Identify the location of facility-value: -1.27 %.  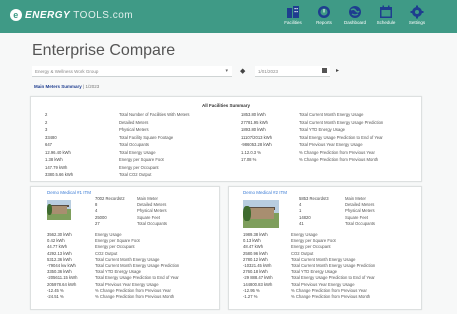
(250, 296).